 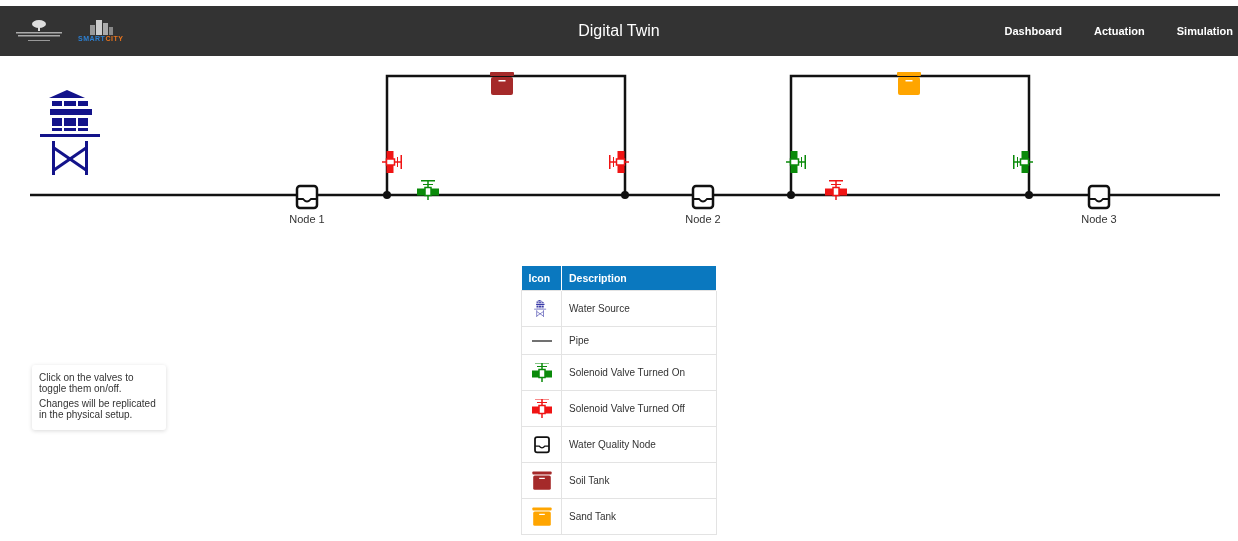 I want to click on node-label: Node 2, so click(x=703, y=219).